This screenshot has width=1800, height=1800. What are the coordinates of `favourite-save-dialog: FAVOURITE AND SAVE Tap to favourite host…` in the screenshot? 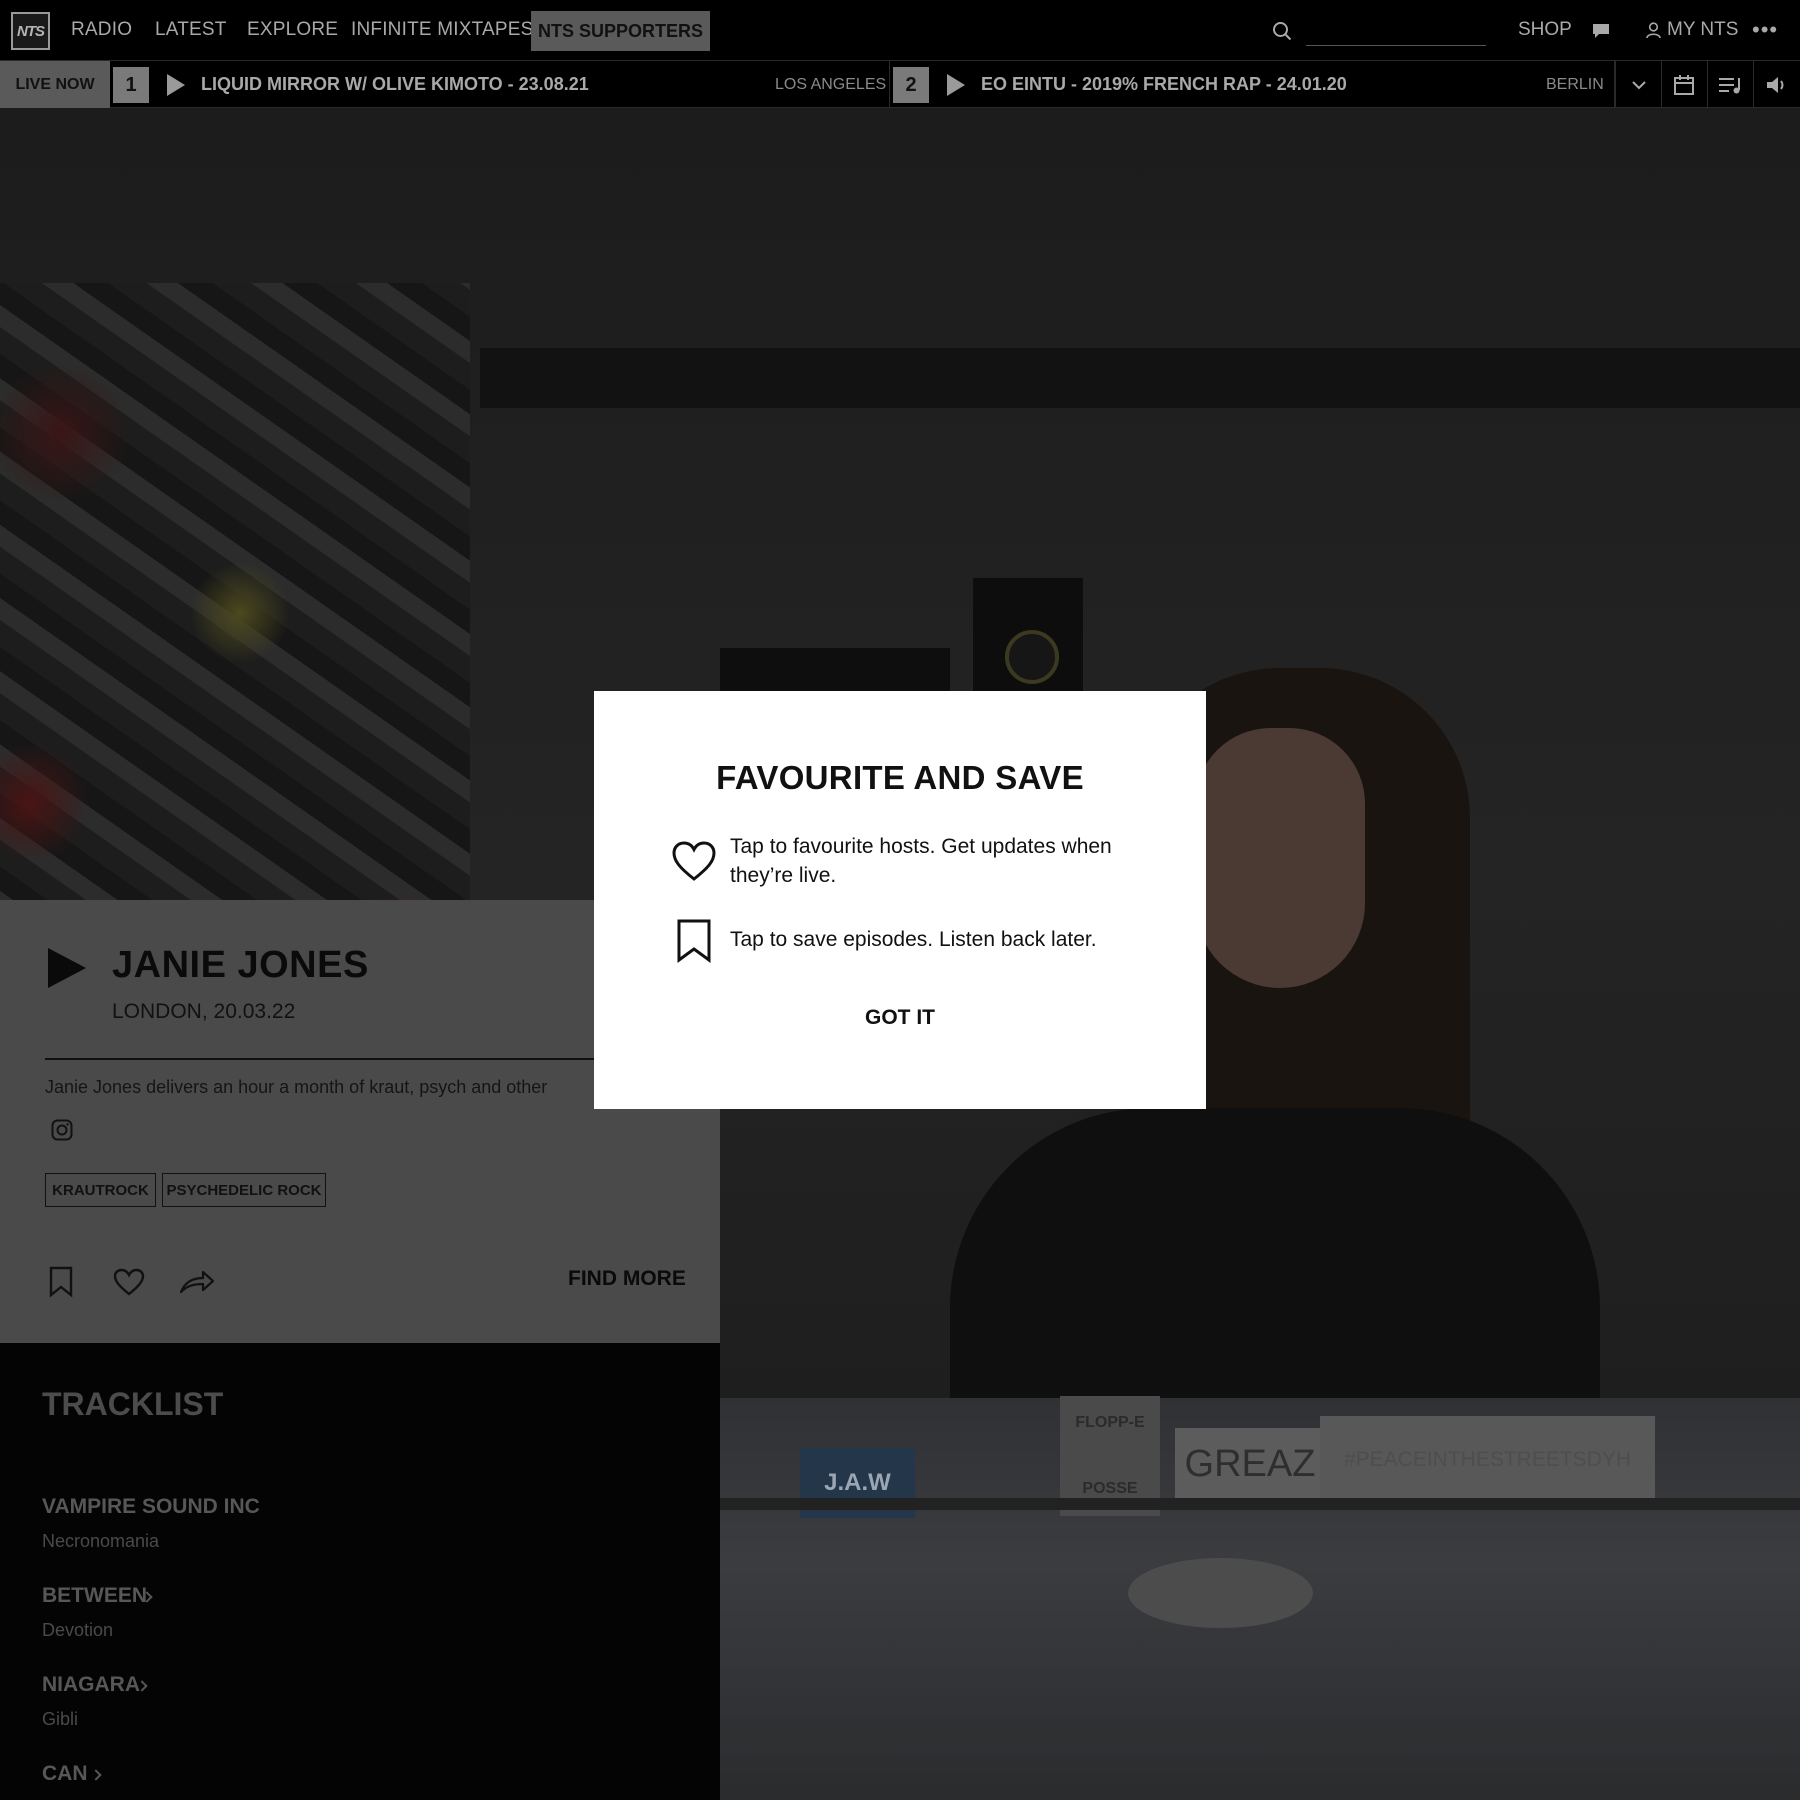 It's located at (900, 900).